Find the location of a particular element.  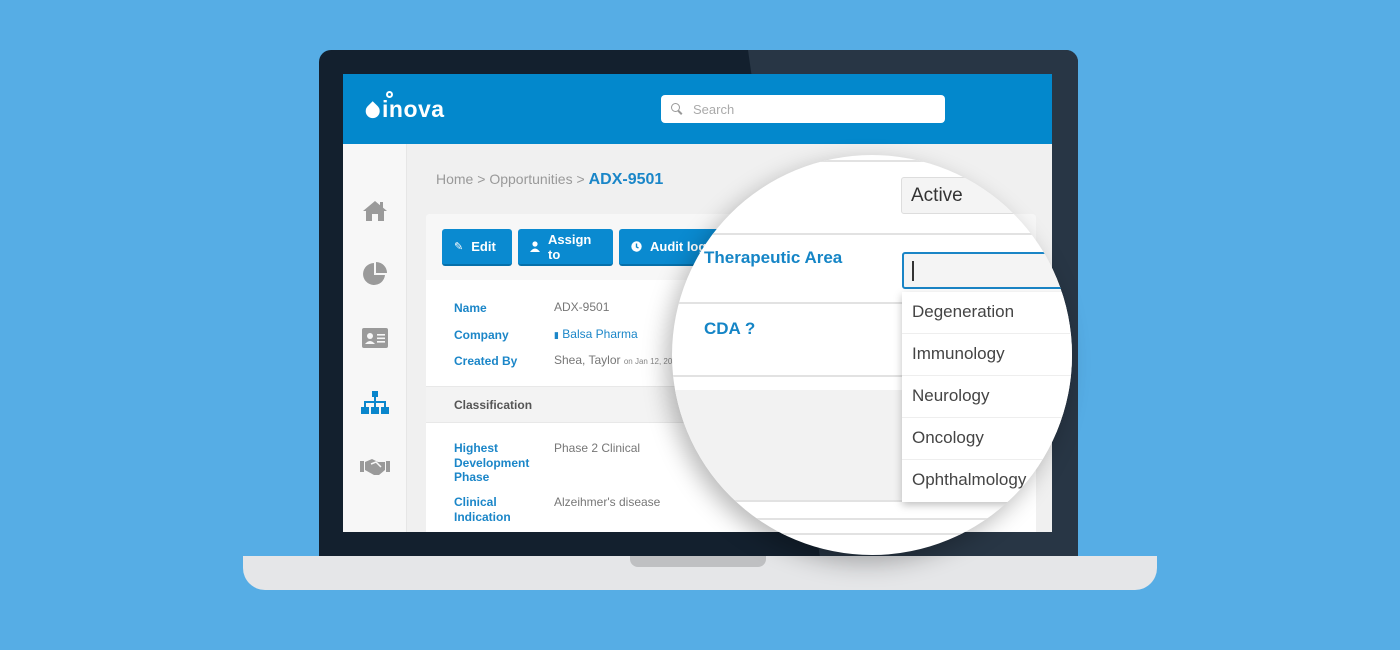

sidebar is located at coordinates (375, 338).